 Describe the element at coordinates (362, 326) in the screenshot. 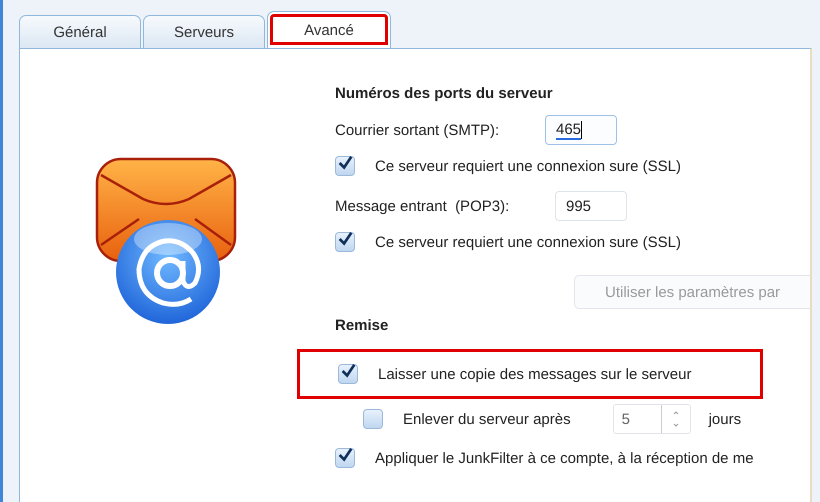

I see `section-heading: Remise` at that location.